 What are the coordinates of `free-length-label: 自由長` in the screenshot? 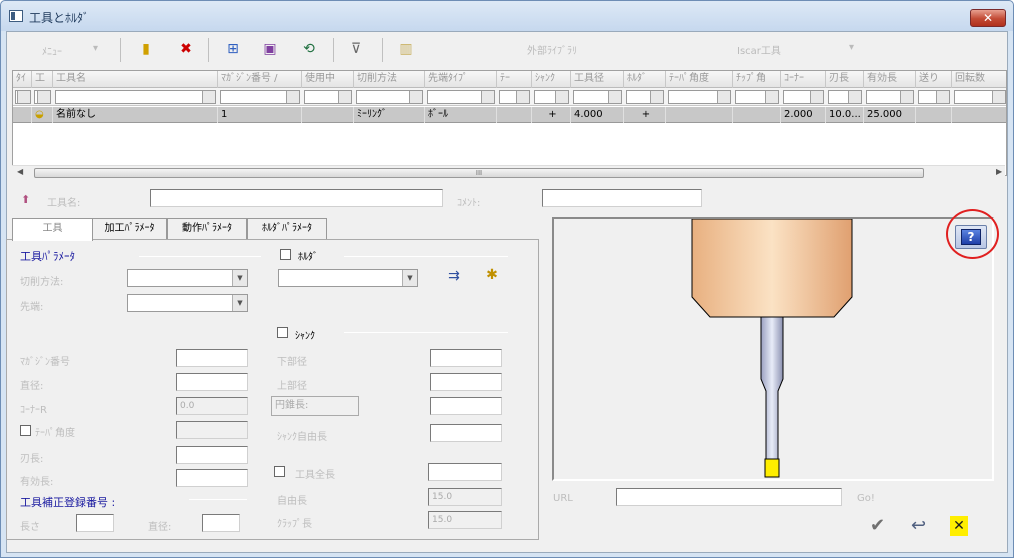 It's located at (292, 501).